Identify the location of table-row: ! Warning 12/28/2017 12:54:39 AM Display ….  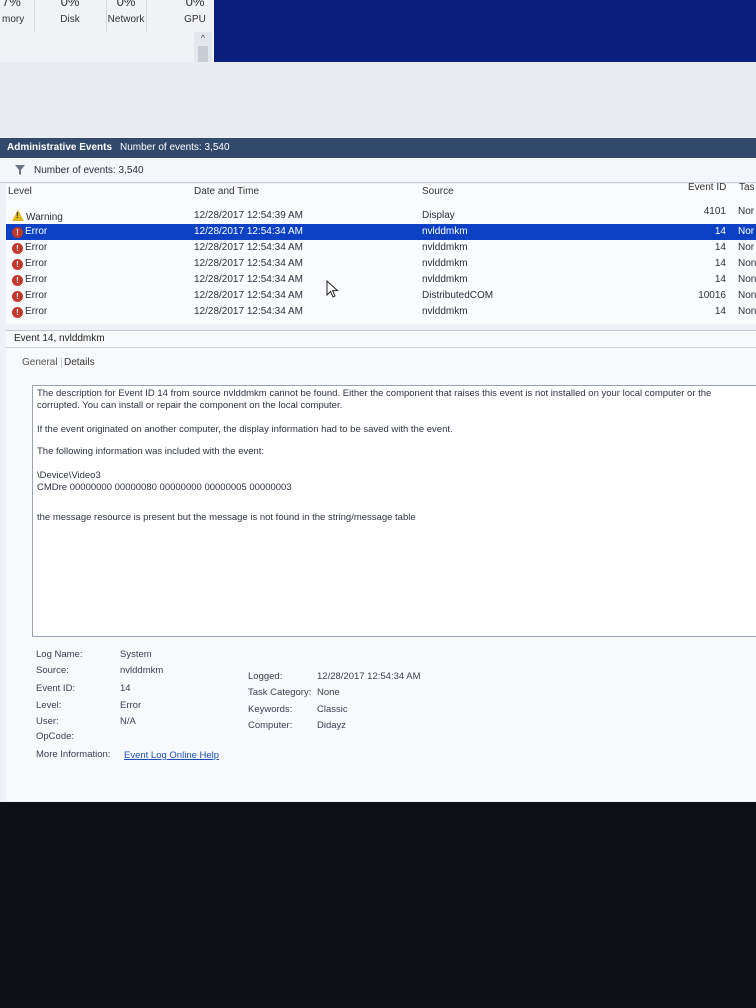
(381, 215).